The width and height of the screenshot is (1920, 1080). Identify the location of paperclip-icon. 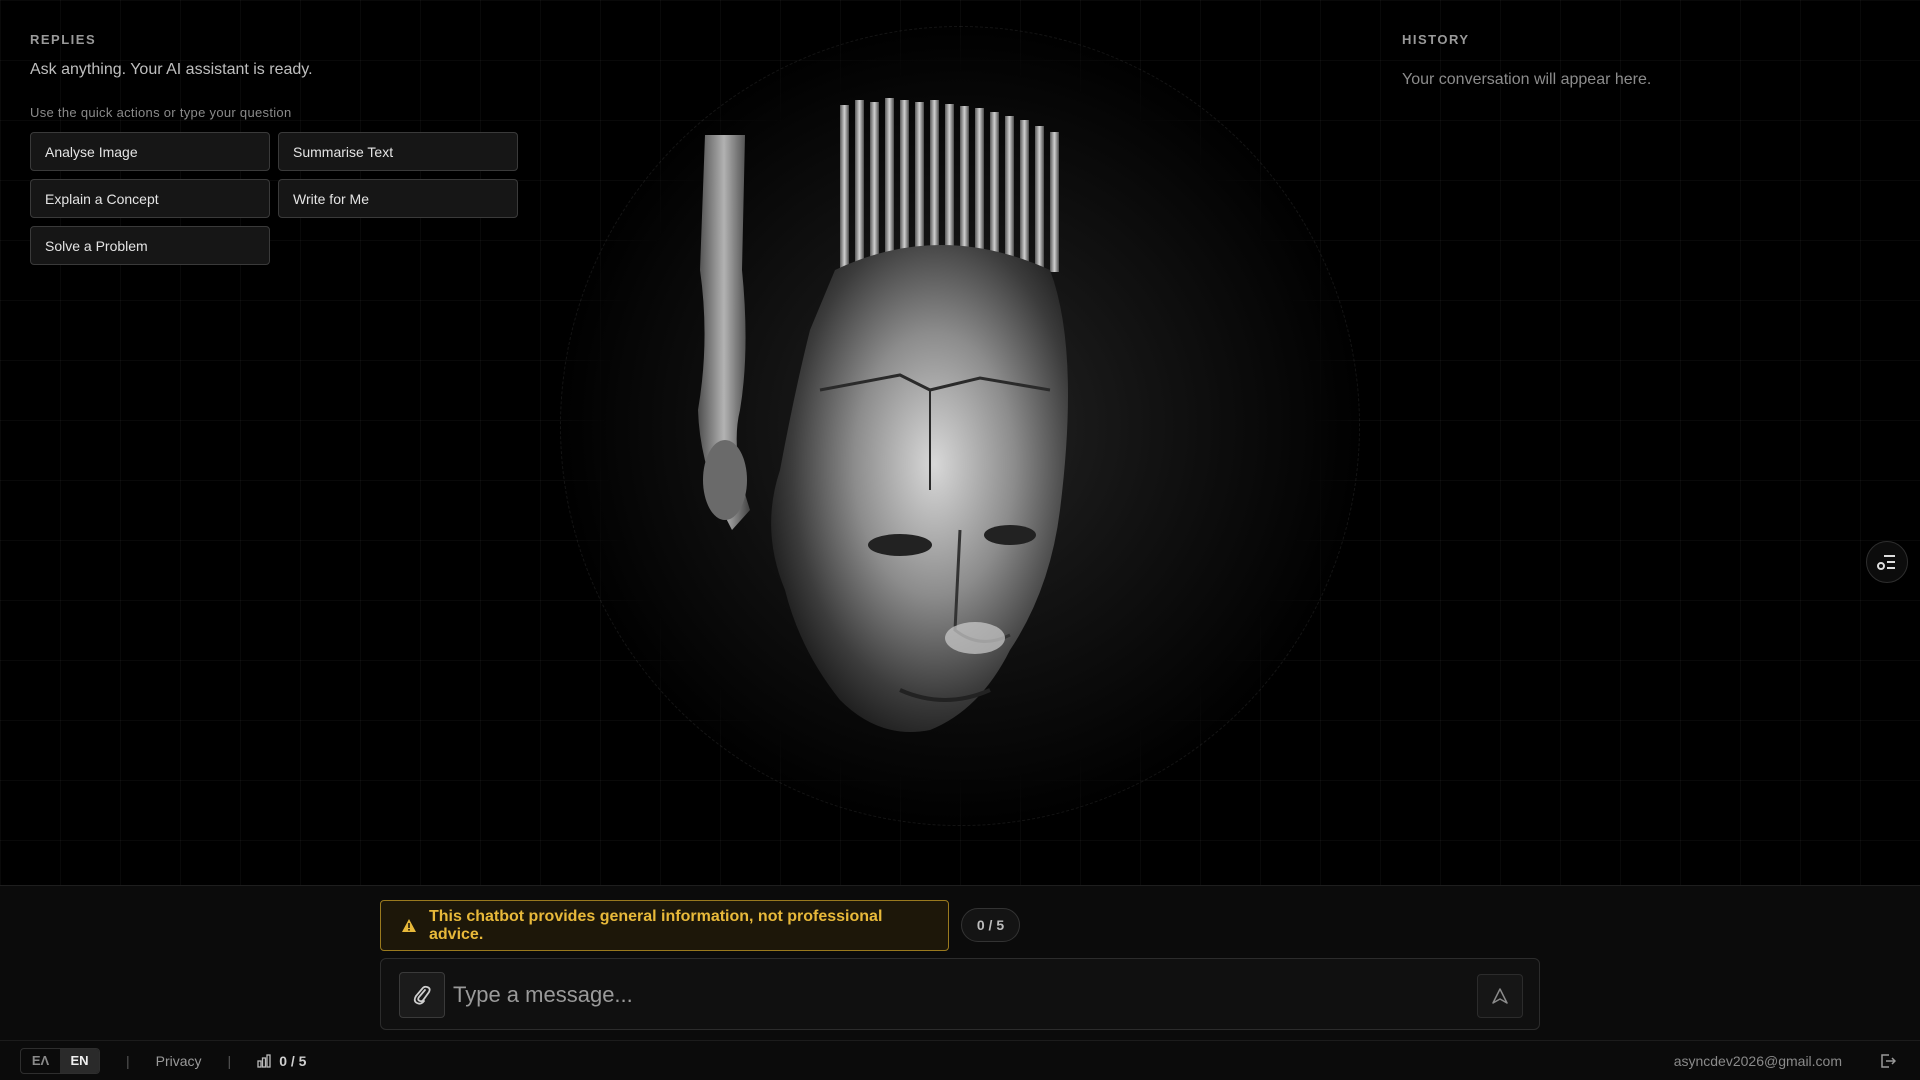
(422, 995).